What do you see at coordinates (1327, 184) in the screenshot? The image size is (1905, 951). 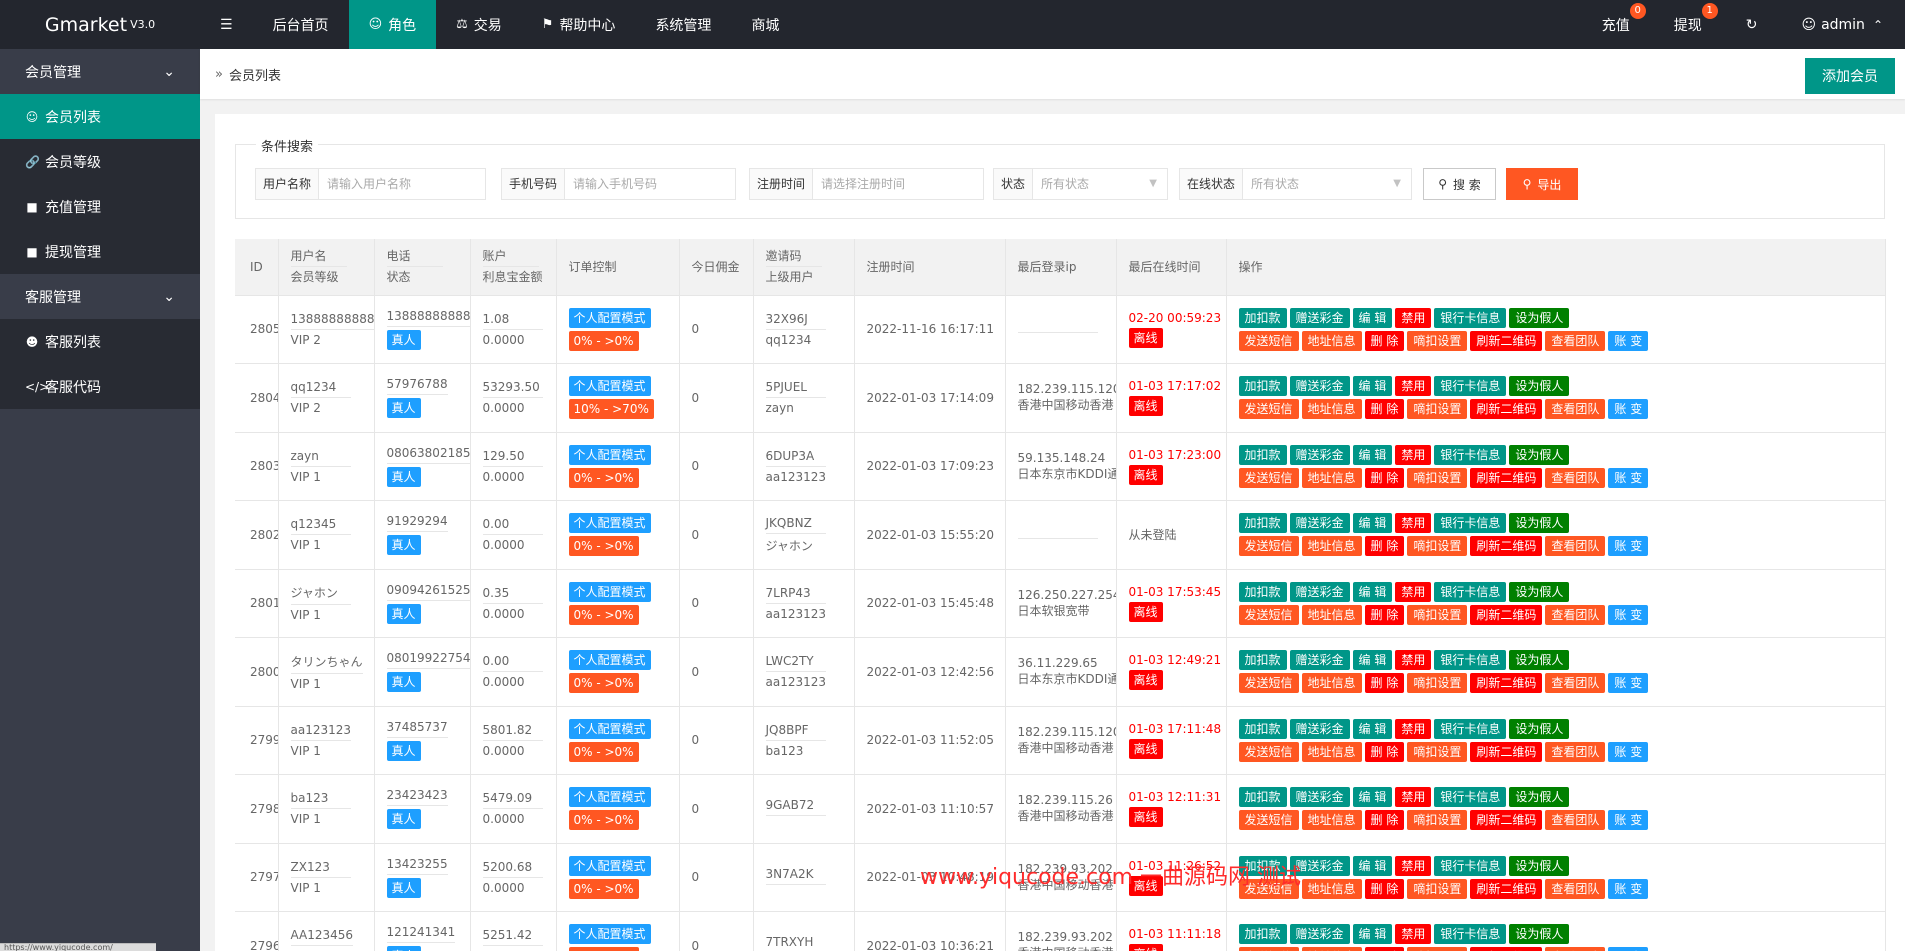 I see `online-select: 所有状态 ▼` at bounding box center [1327, 184].